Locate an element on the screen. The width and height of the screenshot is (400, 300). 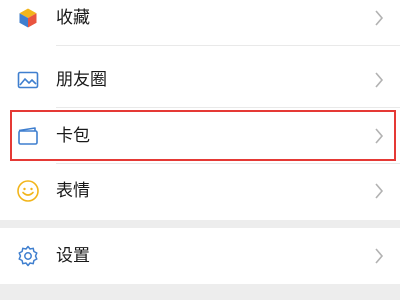
menu-item-label: 收藏 is located at coordinates (73, 18).